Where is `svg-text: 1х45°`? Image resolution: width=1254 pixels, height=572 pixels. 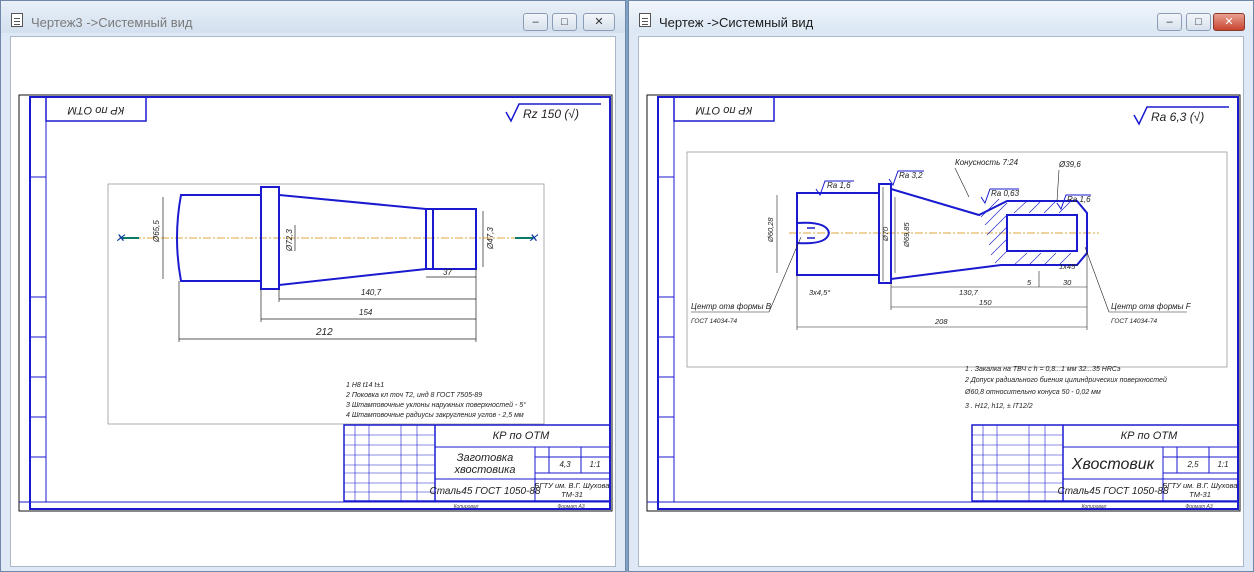
svg-text: 1х45° is located at coordinates (1068, 266).